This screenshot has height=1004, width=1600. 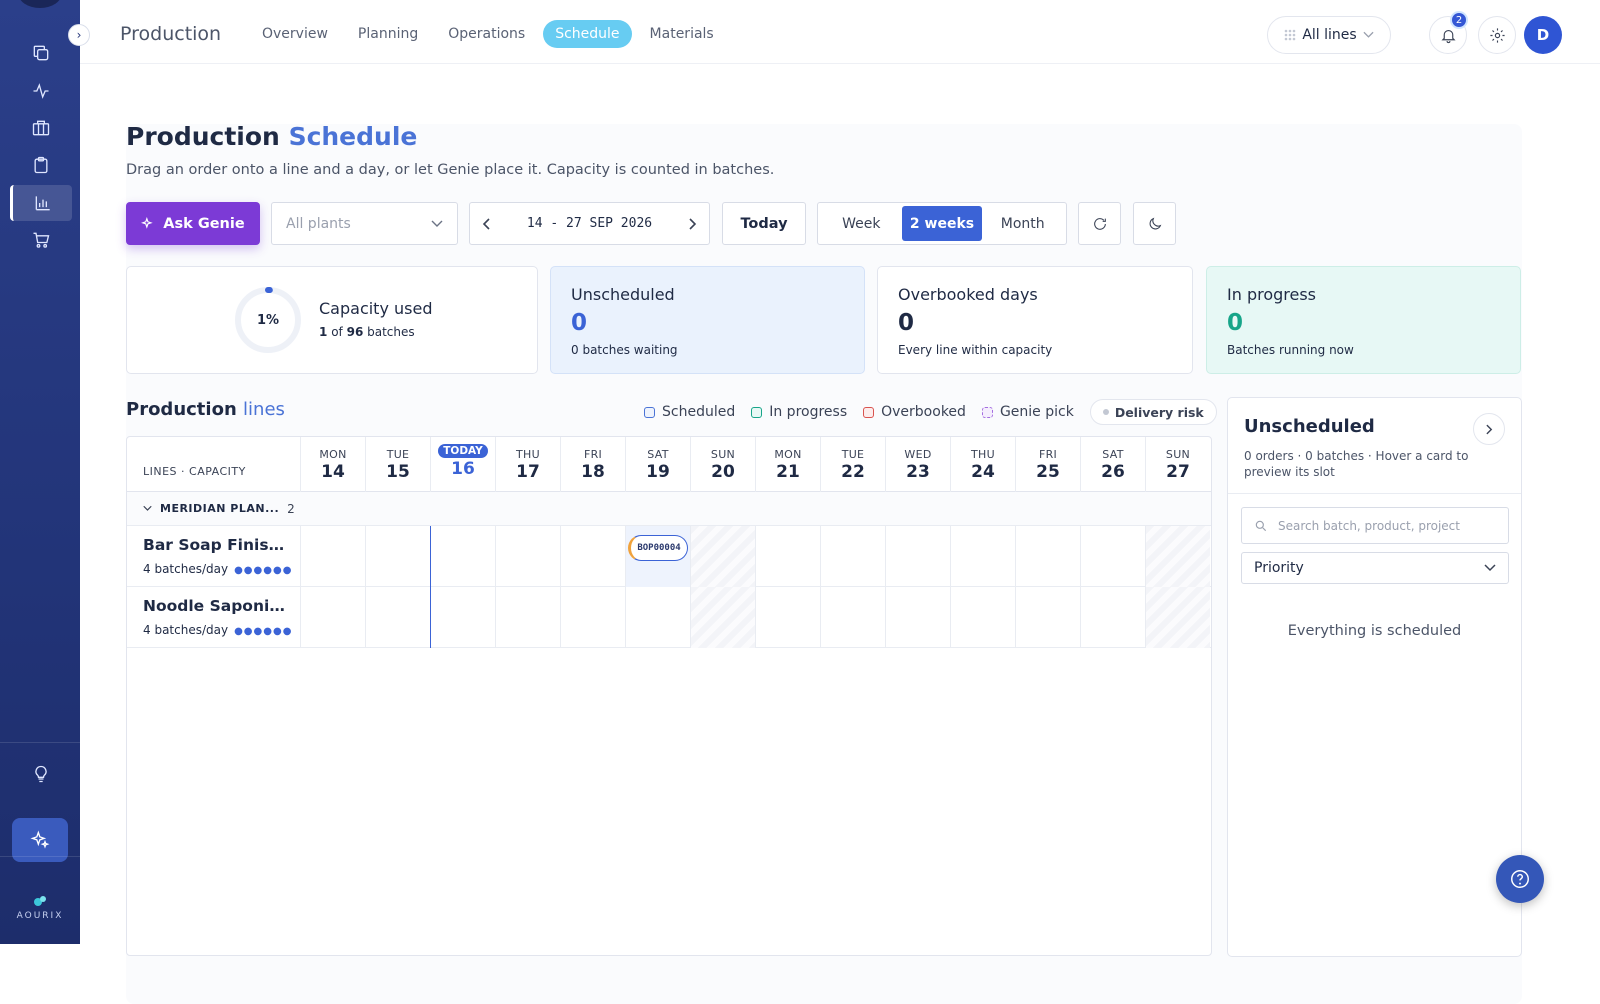 I want to click on help-button, so click(x=1520, y=879).